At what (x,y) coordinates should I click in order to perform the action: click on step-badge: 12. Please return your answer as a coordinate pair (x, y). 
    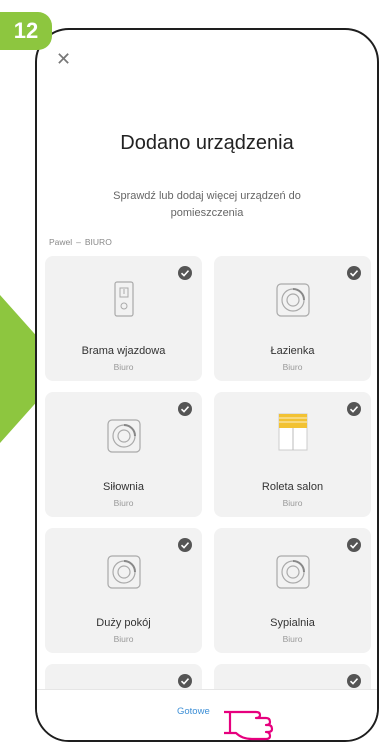
    Looking at the image, I should click on (26, 31).